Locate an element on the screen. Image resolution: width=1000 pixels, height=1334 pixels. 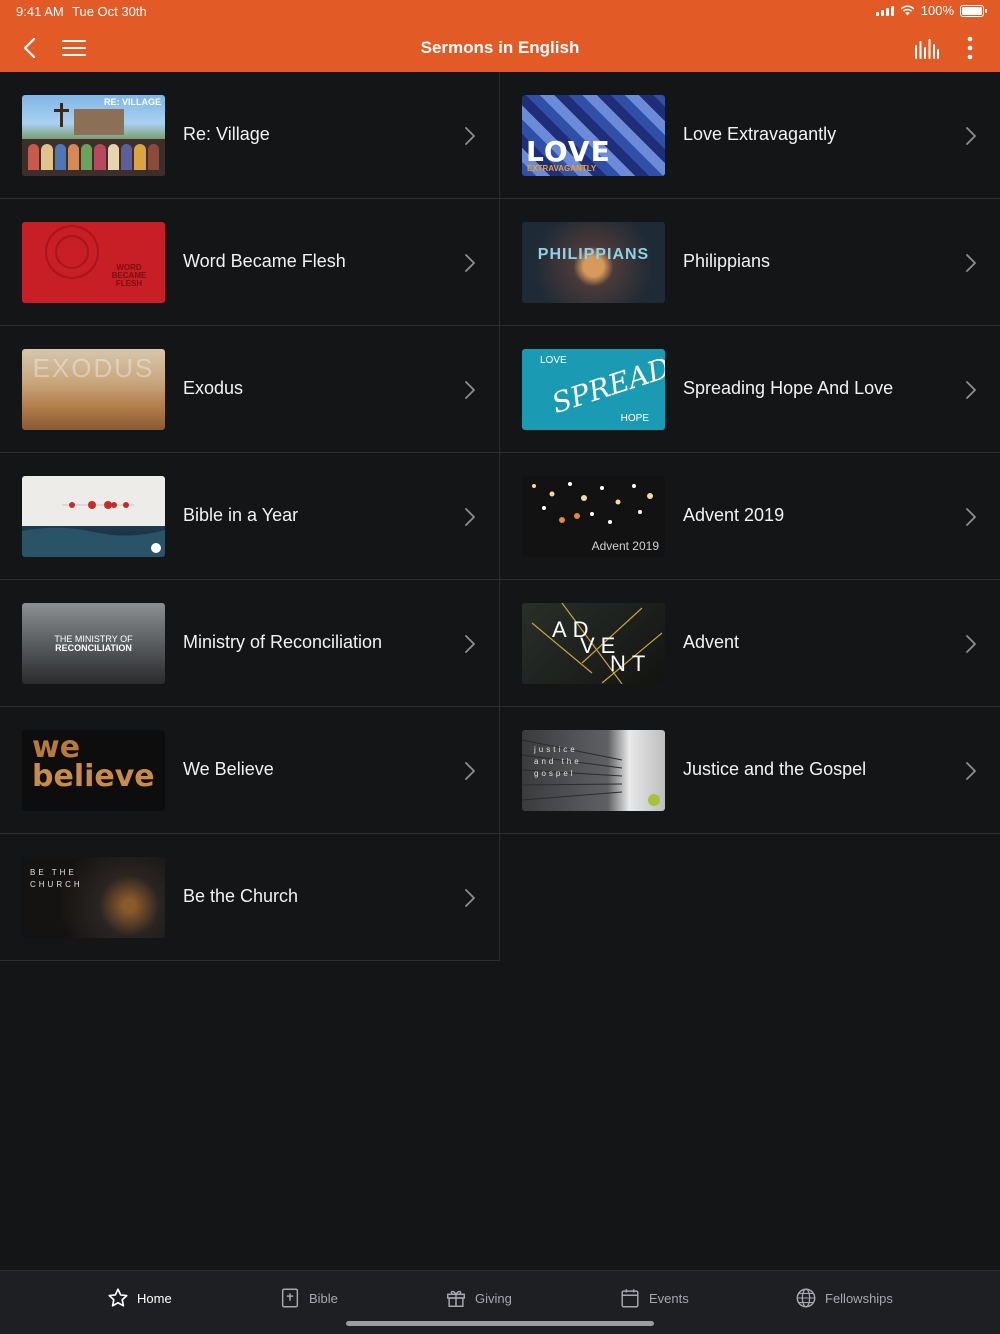
series-thumbnail: LOVE EXTRAVAGANTLY is located at coordinates (593, 135).